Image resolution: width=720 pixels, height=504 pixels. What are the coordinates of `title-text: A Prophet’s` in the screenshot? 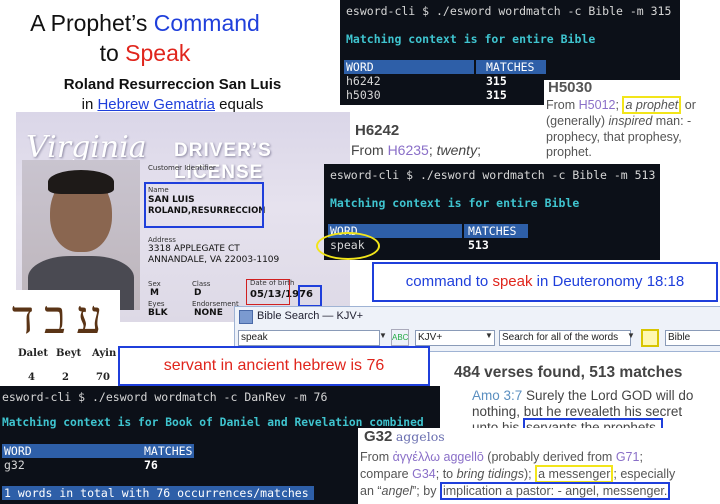 It's located at (92, 23).